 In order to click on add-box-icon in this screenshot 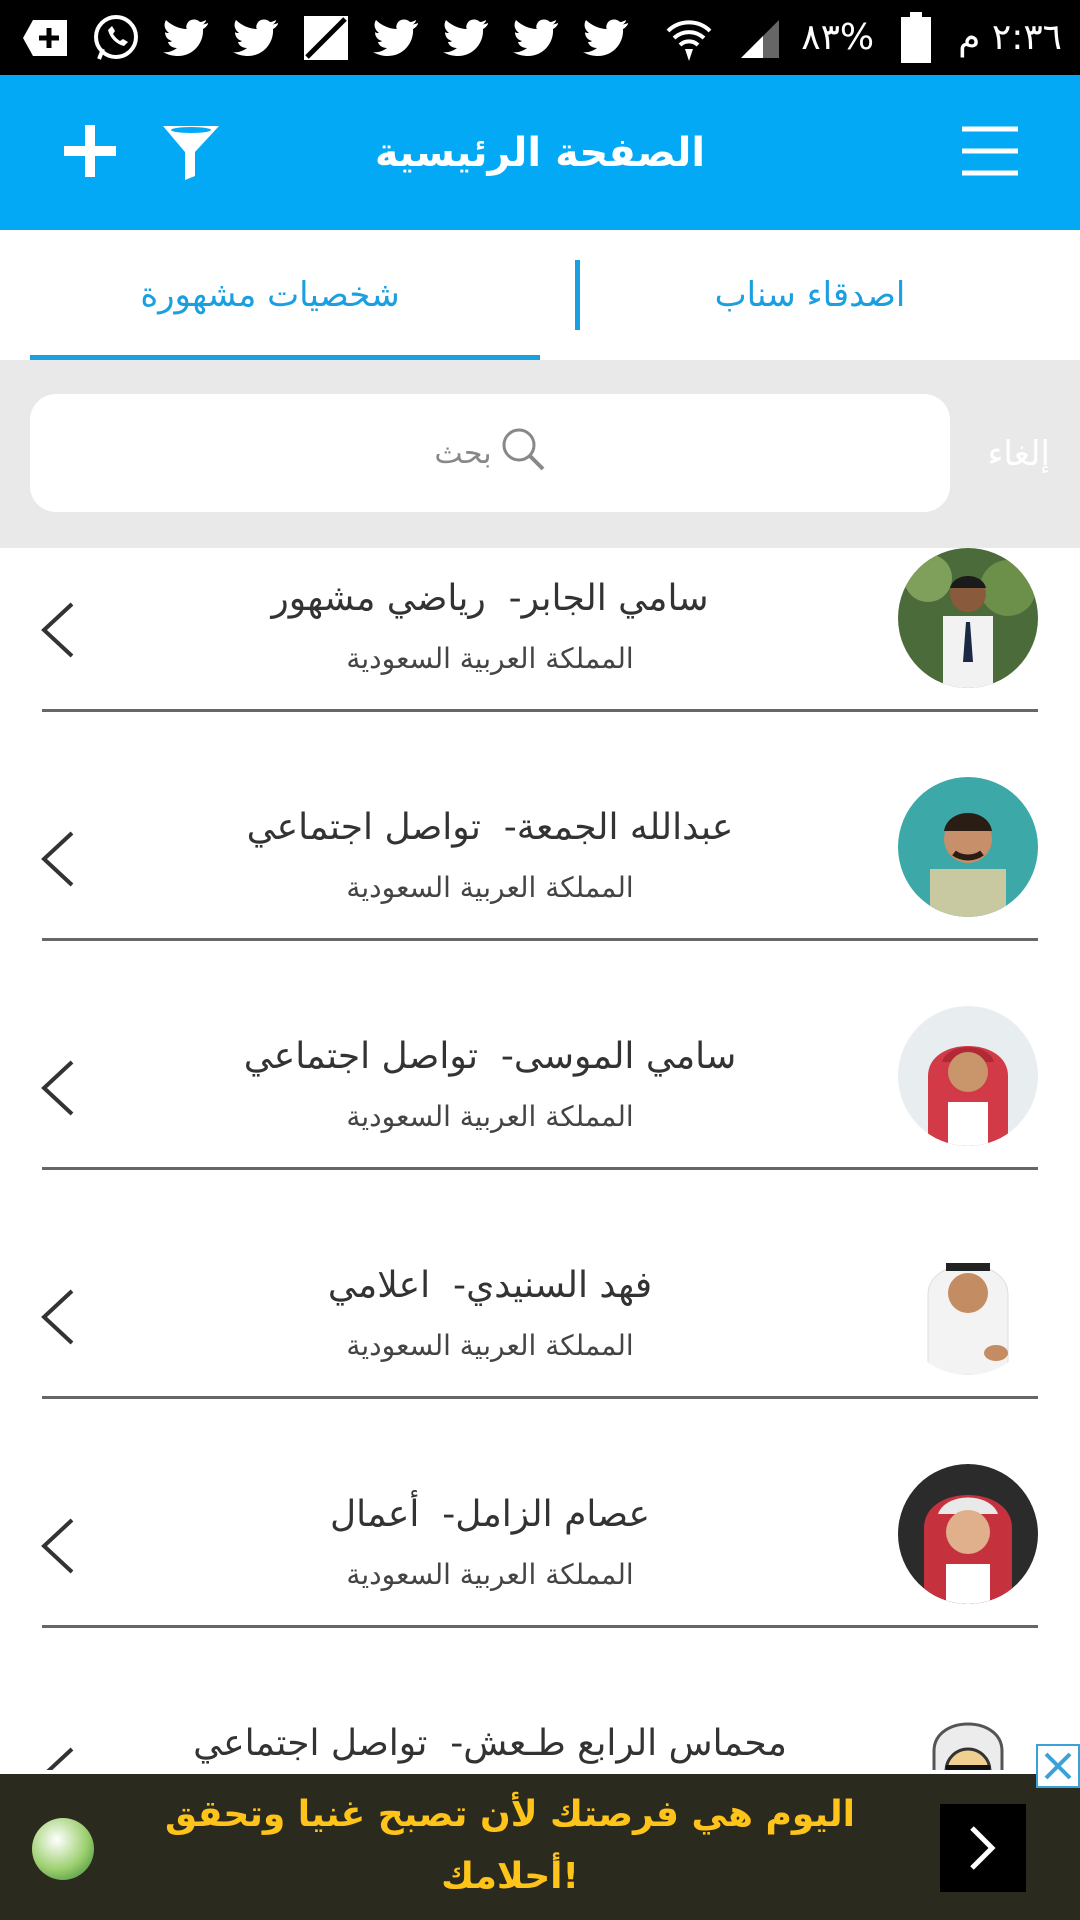, I will do `click(46, 38)`.